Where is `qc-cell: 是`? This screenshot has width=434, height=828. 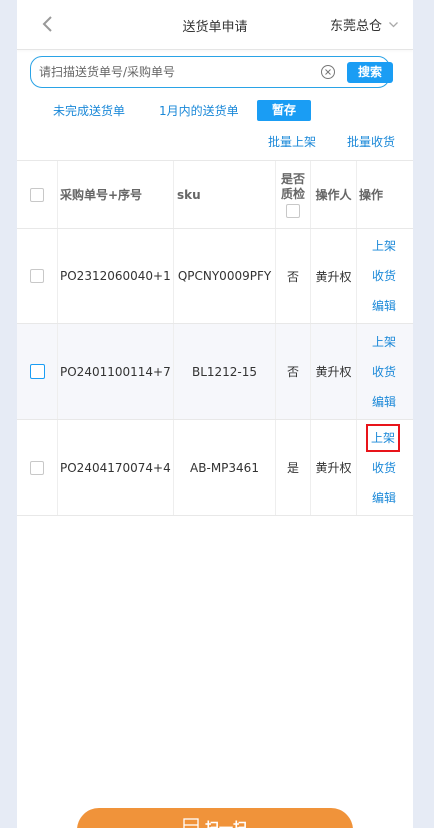 qc-cell: 是 is located at coordinates (293, 467).